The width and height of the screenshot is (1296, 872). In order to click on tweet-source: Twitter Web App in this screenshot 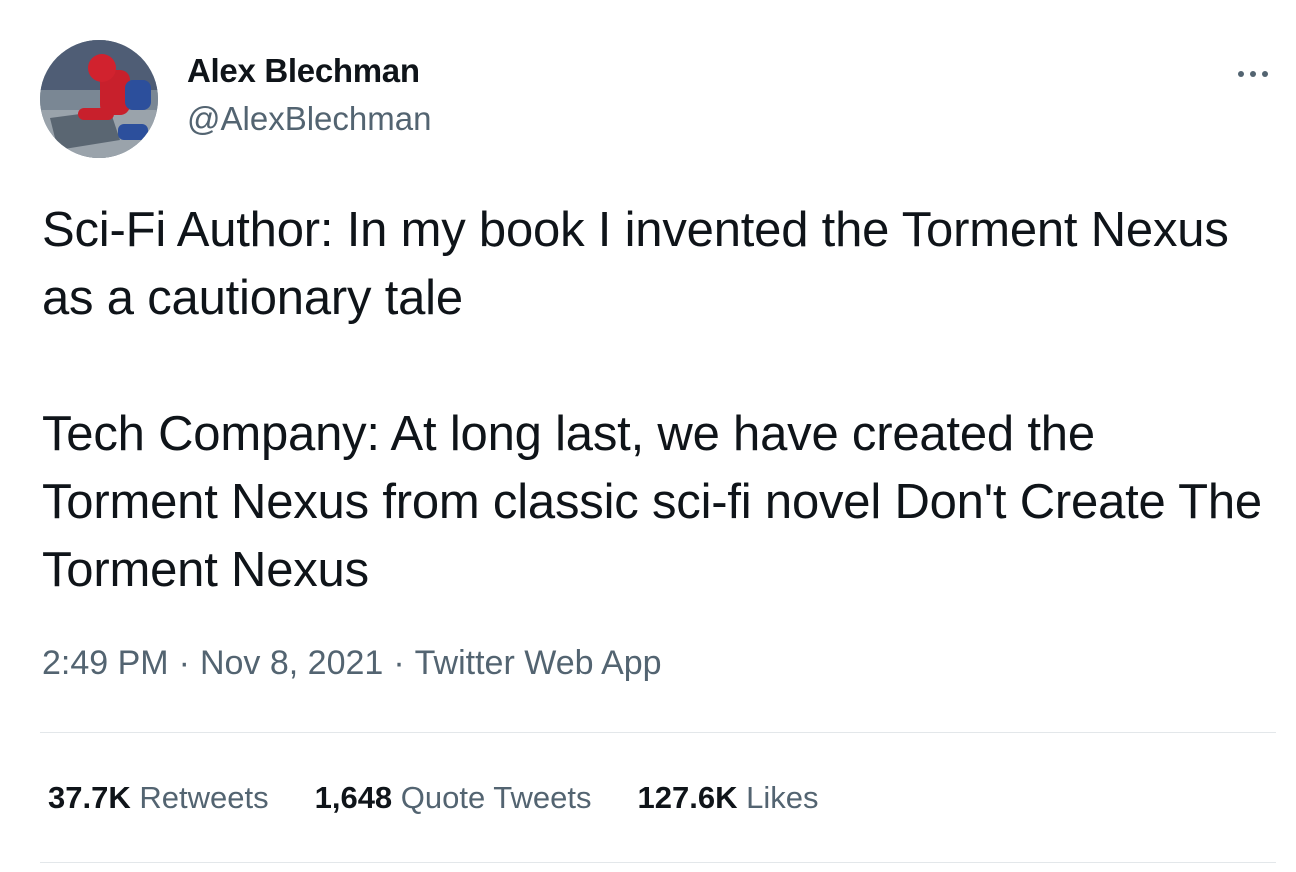, I will do `click(538, 663)`.